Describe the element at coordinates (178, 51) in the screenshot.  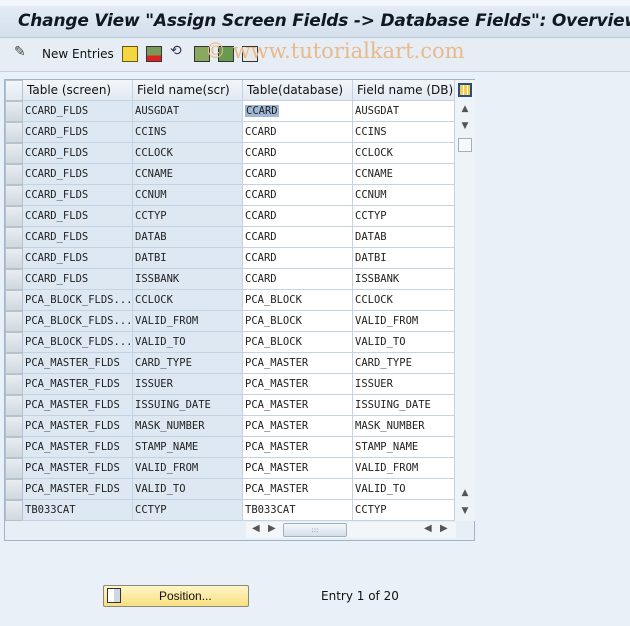
I see `undo-icon: ⟲` at that location.